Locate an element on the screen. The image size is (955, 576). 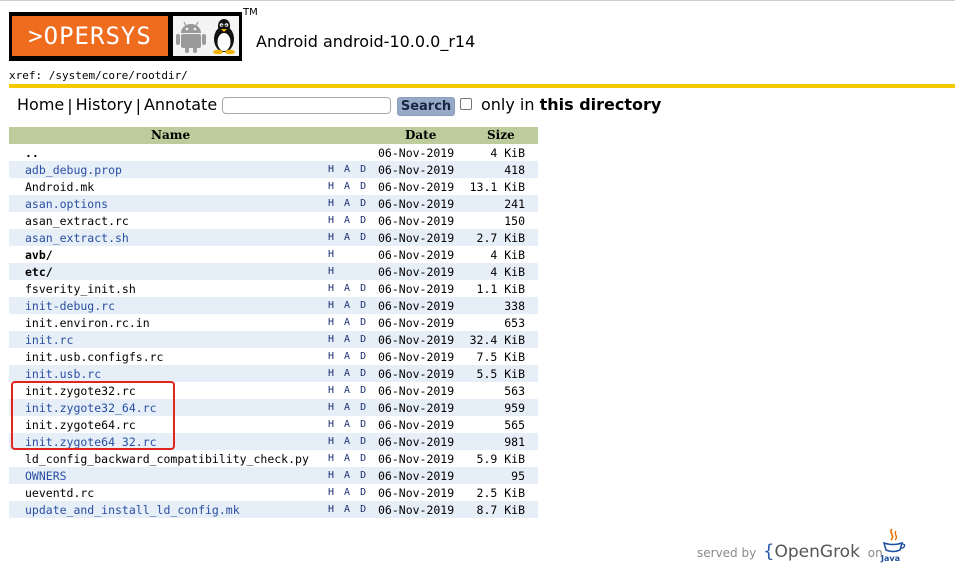
table-row: asan_extract.rc H A D 06-Nov-2019 150 is located at coordinates (273, 220).